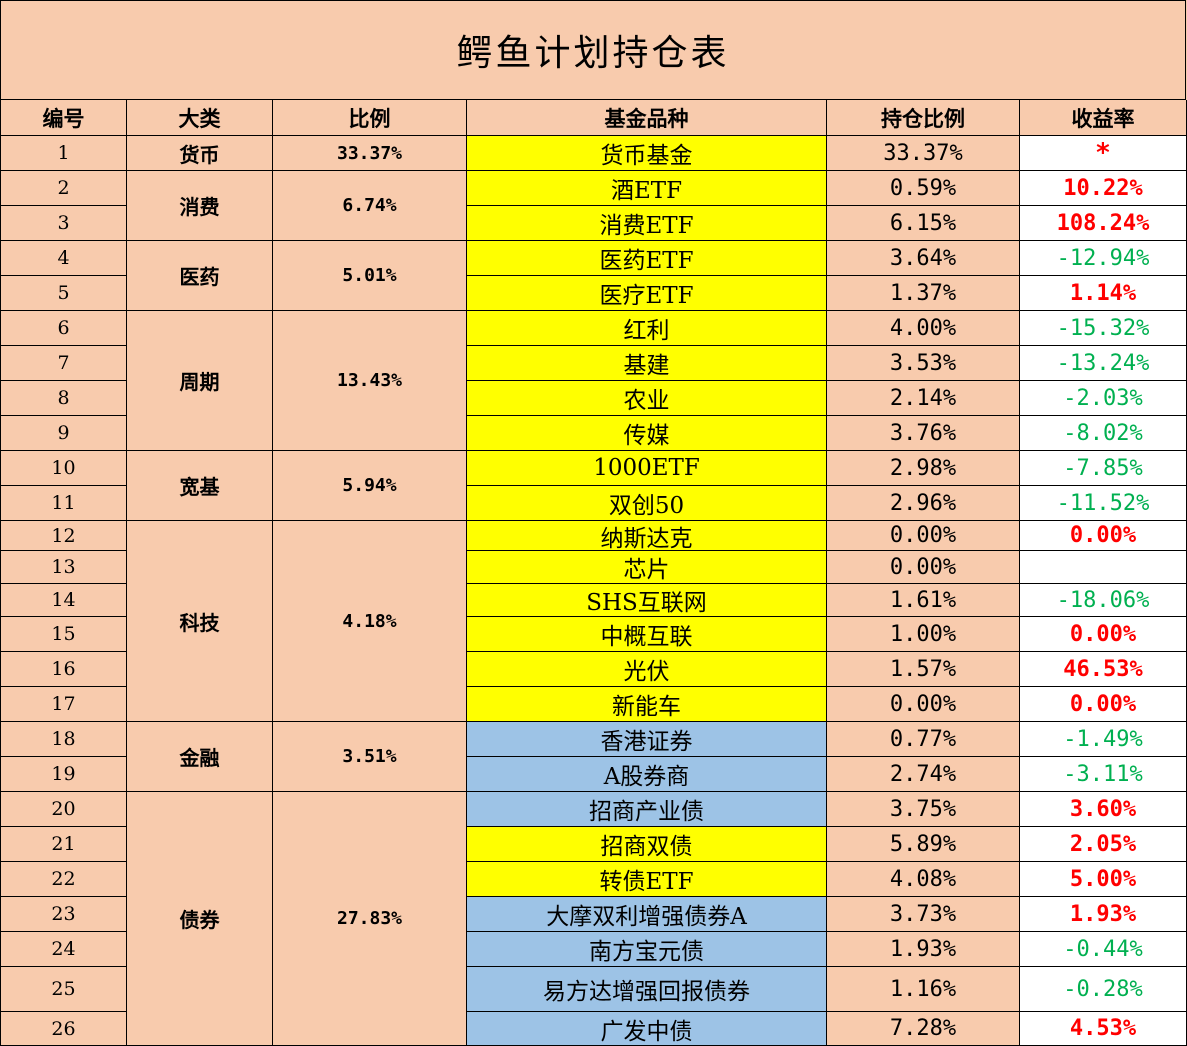 The height and width of the screenshot is (1046, 1187). What do you see at coordinates (647, 153) in the screenshot?
I see `fund-name-cell: 货币基金` at bounding box center [647, 153].